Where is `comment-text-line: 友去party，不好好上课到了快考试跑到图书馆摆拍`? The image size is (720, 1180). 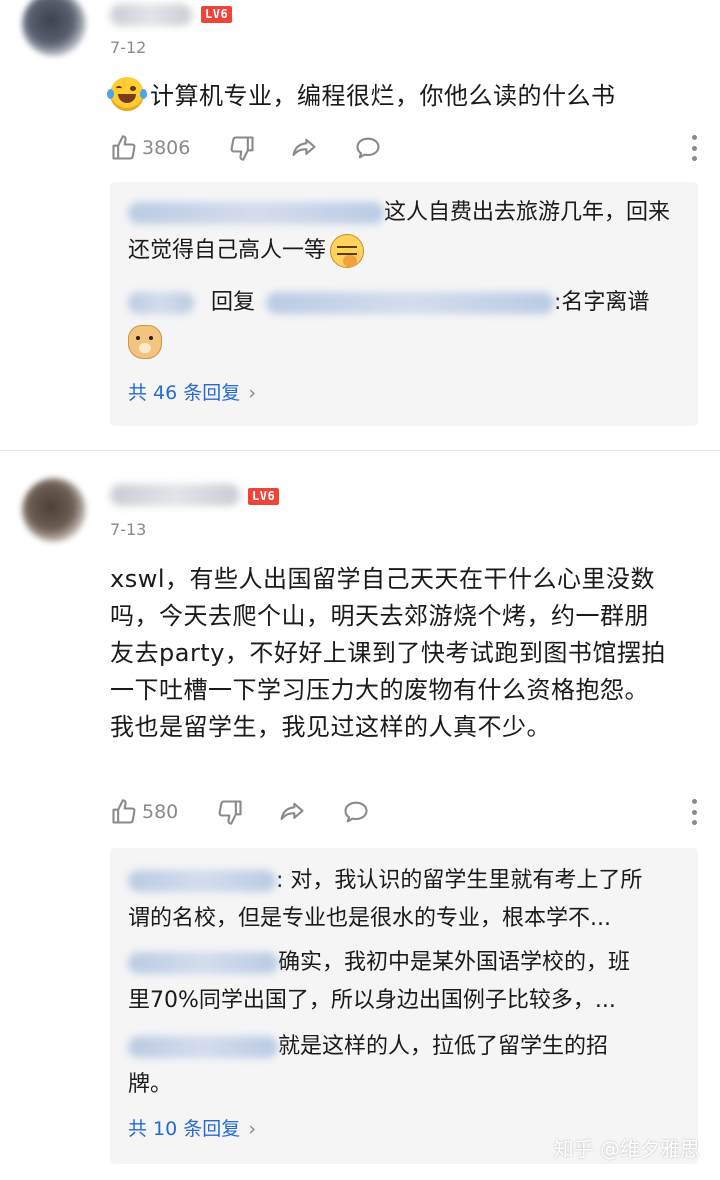
comment-text-line: 友去party，不好好上课到了快考试跑到图书馆摆拍 is located at coordinates (388, 653).